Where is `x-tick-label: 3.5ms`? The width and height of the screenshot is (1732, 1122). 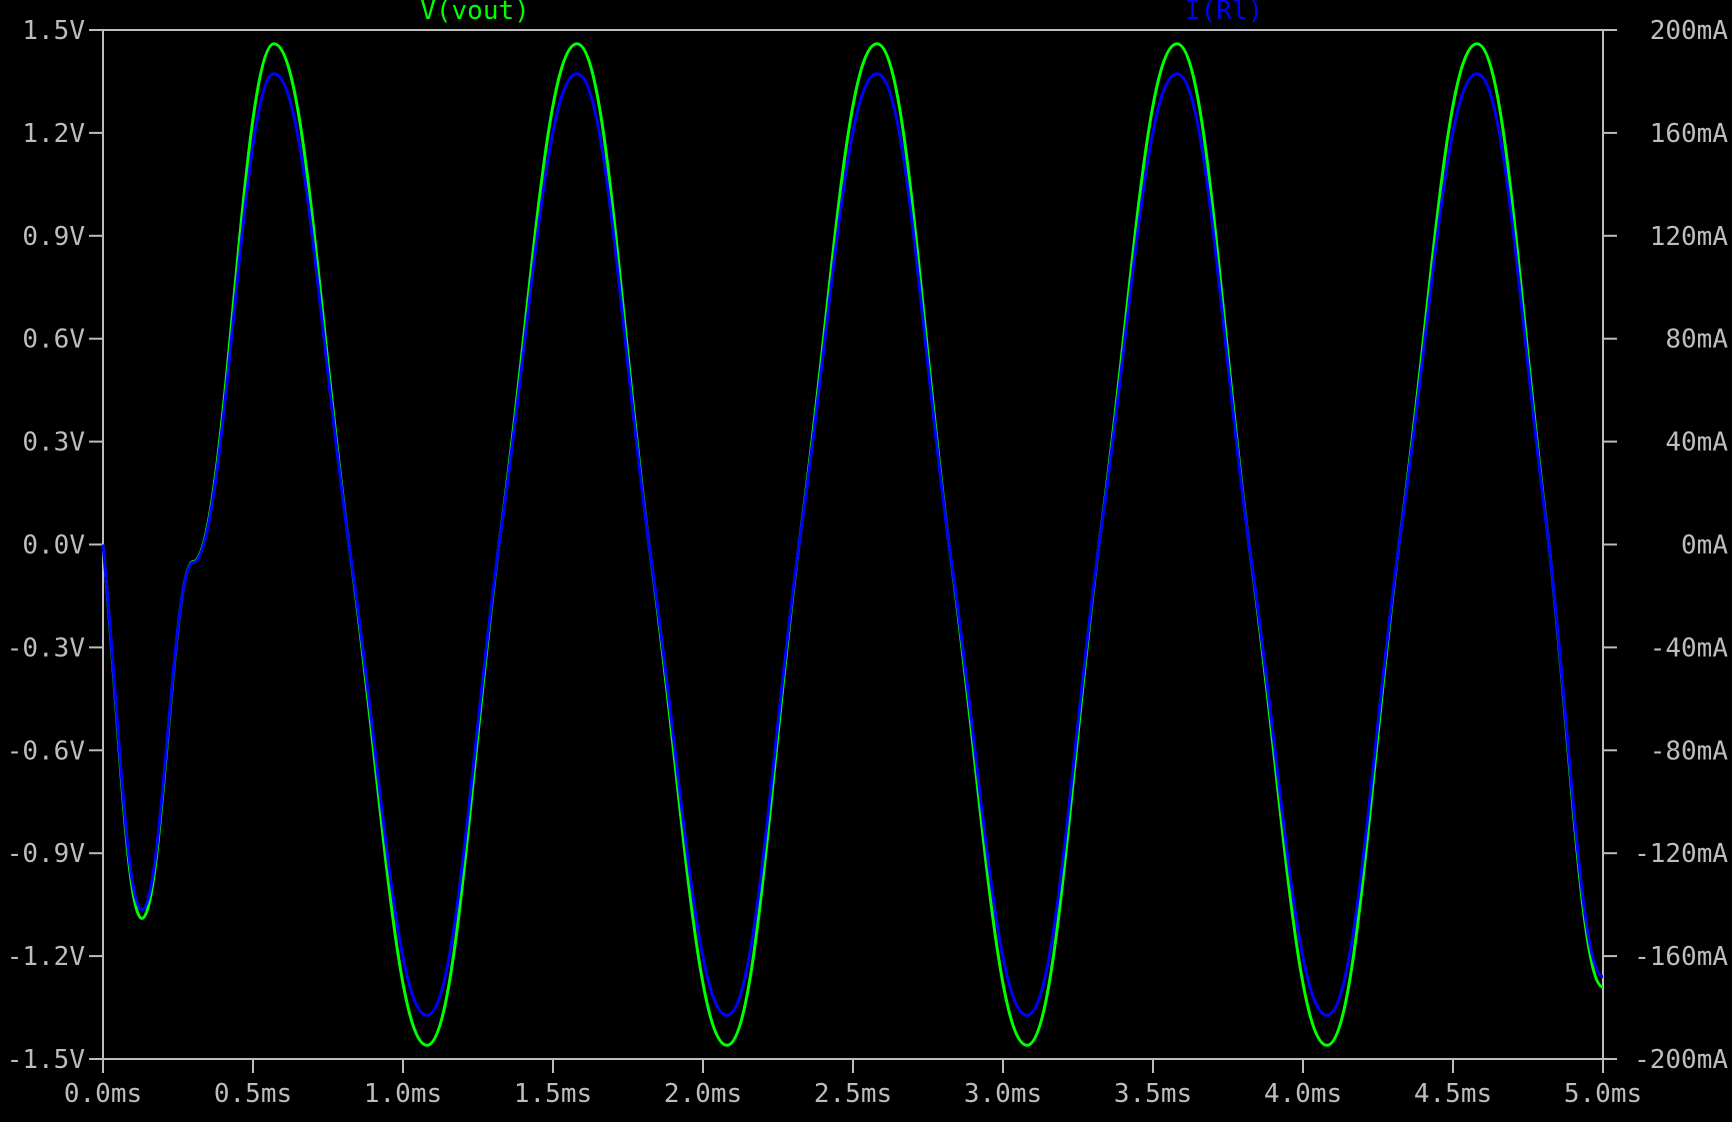 x-tick-label: 3.5ms is located at coordinates (1153, 1094).